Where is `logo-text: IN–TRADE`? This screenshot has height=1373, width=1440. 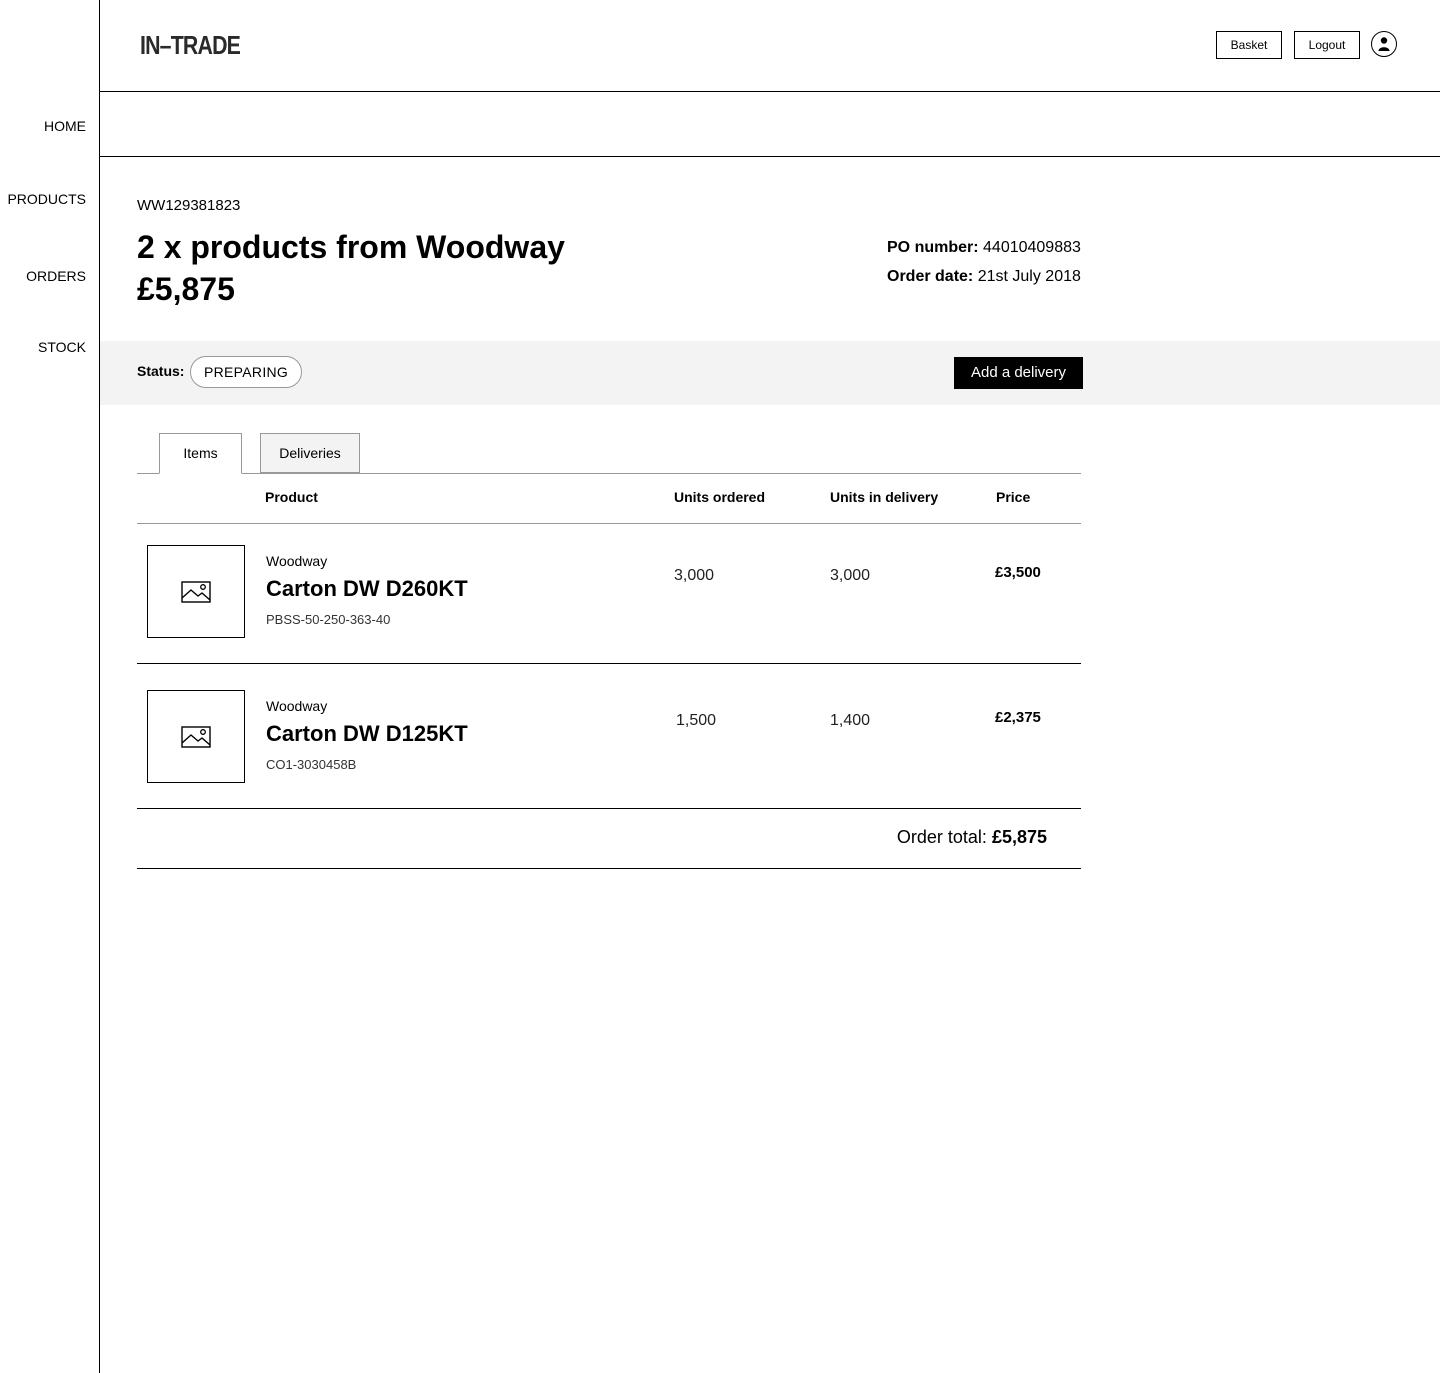 logo-text: IN–TRADE is located at coordinates (190, 45).